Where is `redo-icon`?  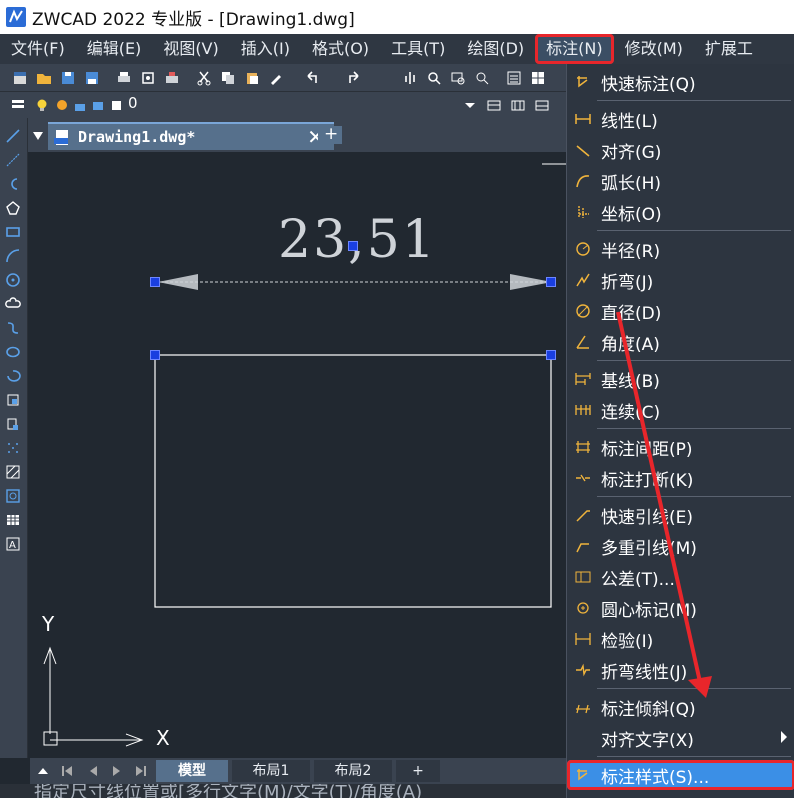
redo-icon is located at coordinates (354, 78).